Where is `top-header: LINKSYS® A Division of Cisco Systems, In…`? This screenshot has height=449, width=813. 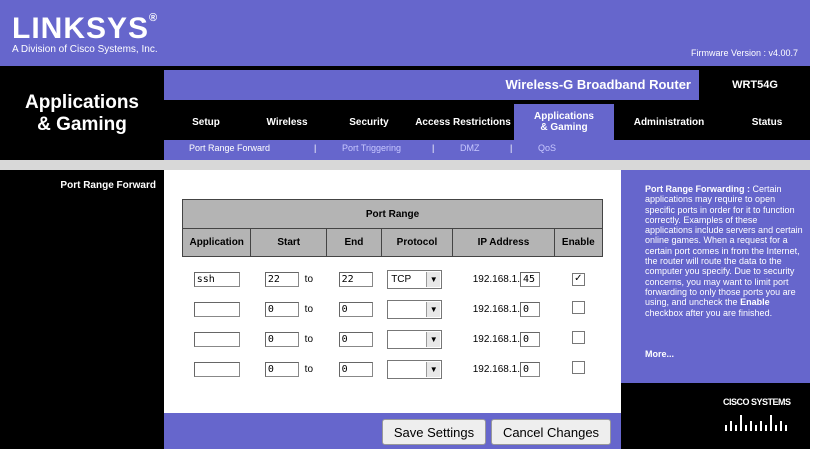
top-header: LINKSYS® A Division of Cisco Systems, In… is located at coordinates (405, 33).